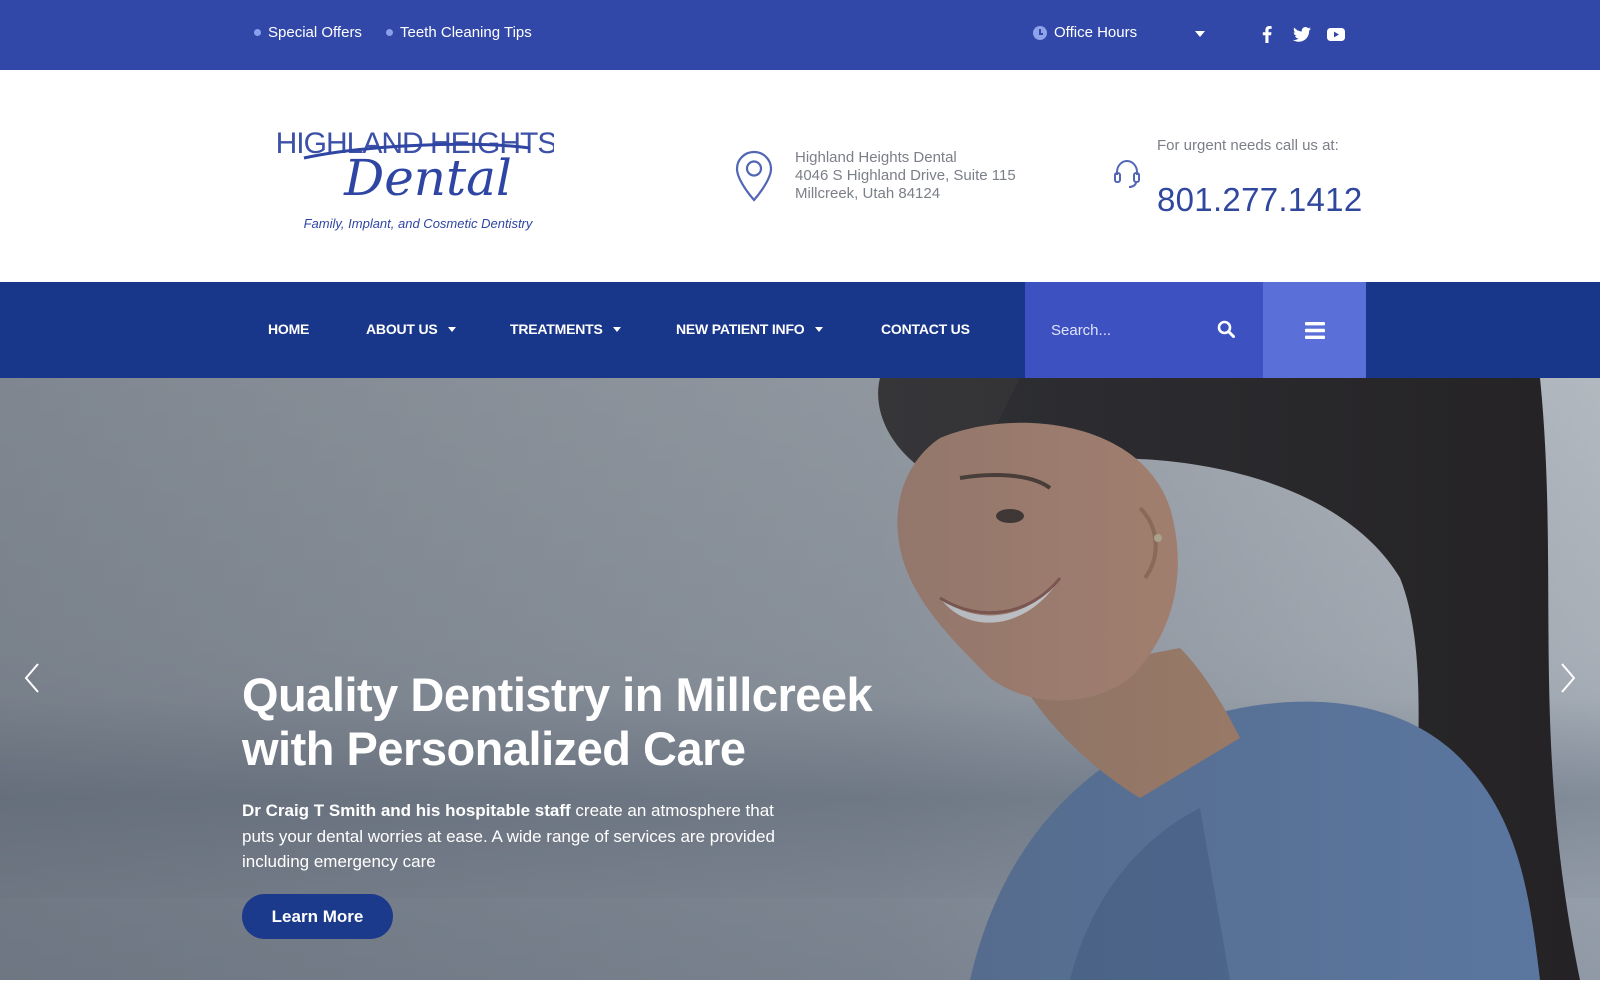  I want to click on teeth-cleaning-tips-link: Teeth Cleaning Tips, so click(459, 32).